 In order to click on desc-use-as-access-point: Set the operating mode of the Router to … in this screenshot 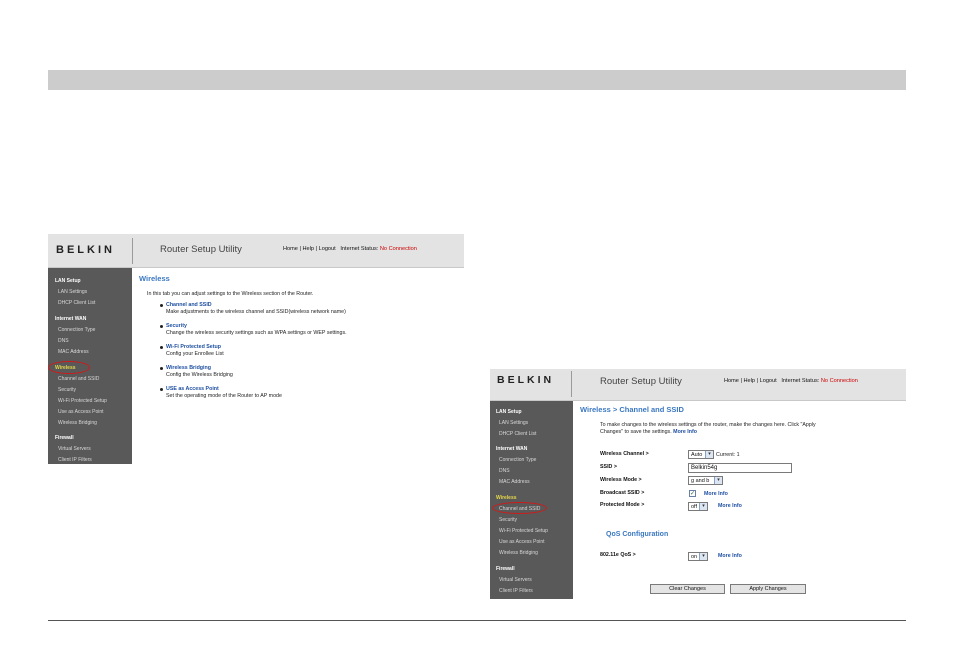, I will do `click(224, 396)`.